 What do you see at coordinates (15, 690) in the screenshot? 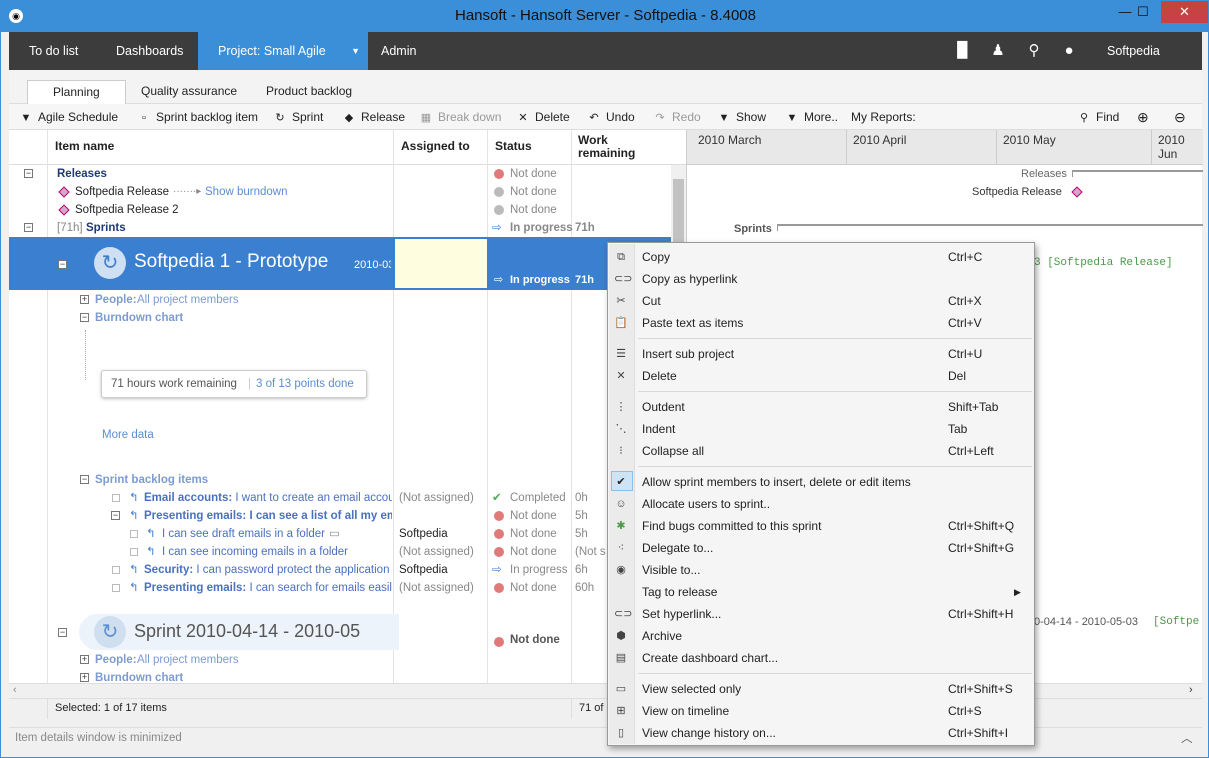
I see `scroll-left-icon: ‹` at bounding box center [15, 690].